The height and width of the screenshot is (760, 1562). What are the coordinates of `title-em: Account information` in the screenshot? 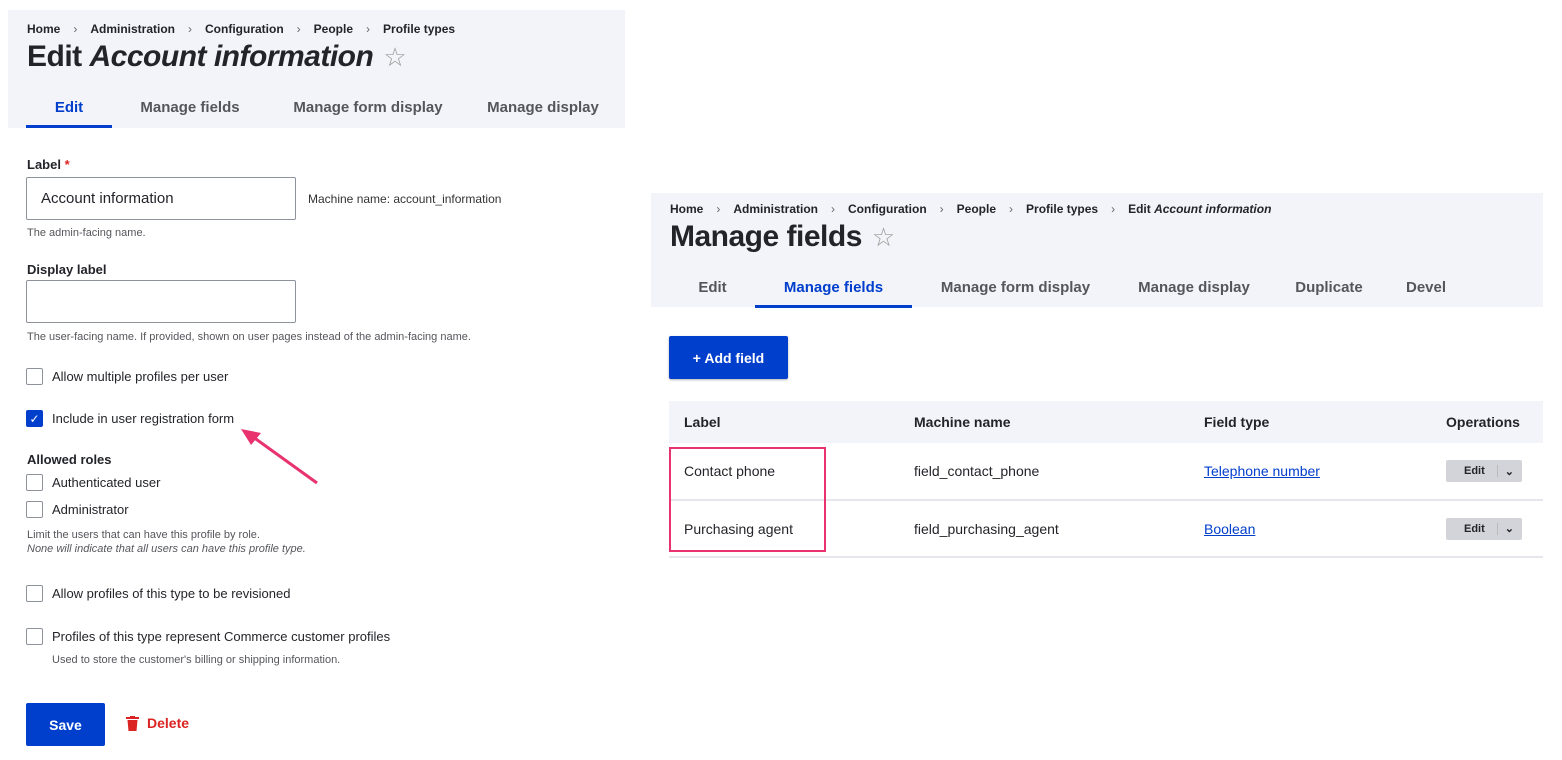 It's located at (231, 56).